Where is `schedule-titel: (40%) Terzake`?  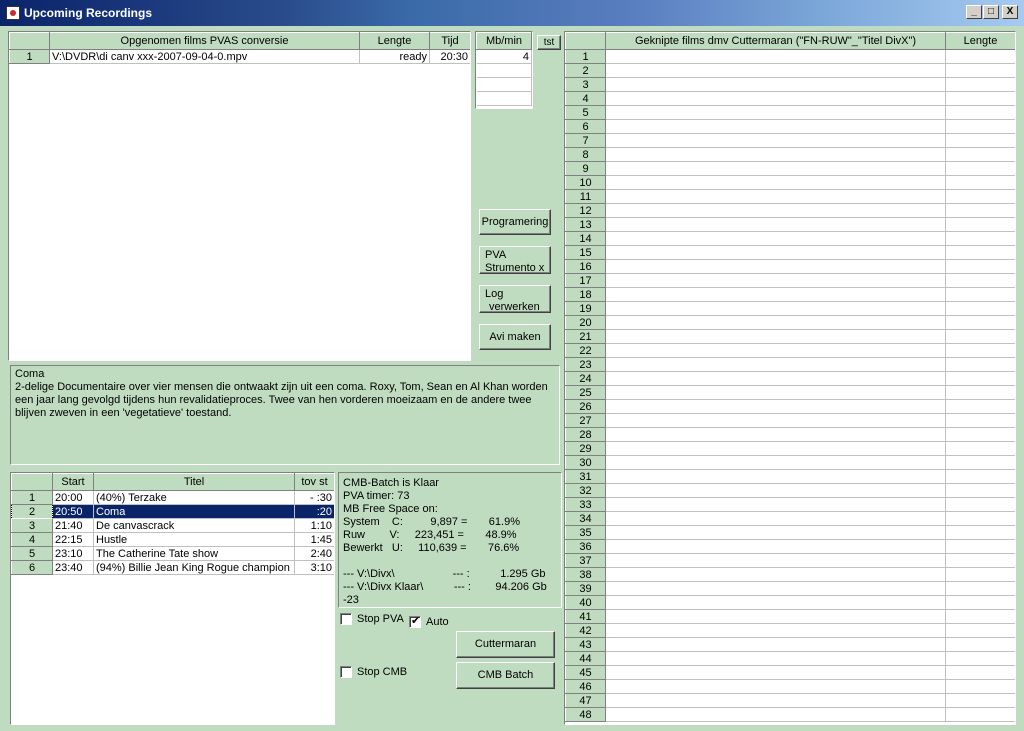
schedule-titel: (40%) Terzake is located at coordinates (194, 497).